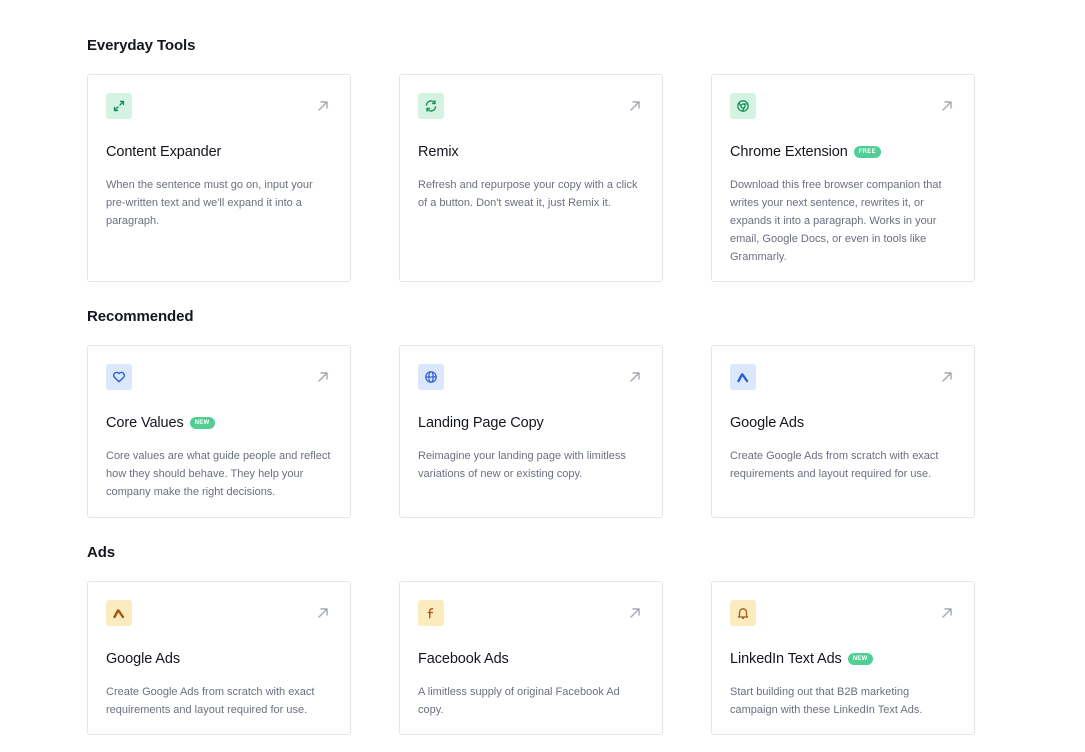 The width and height of the screenshot is (1085, 752). I want to click on facebook-icon, so click(431, 613).